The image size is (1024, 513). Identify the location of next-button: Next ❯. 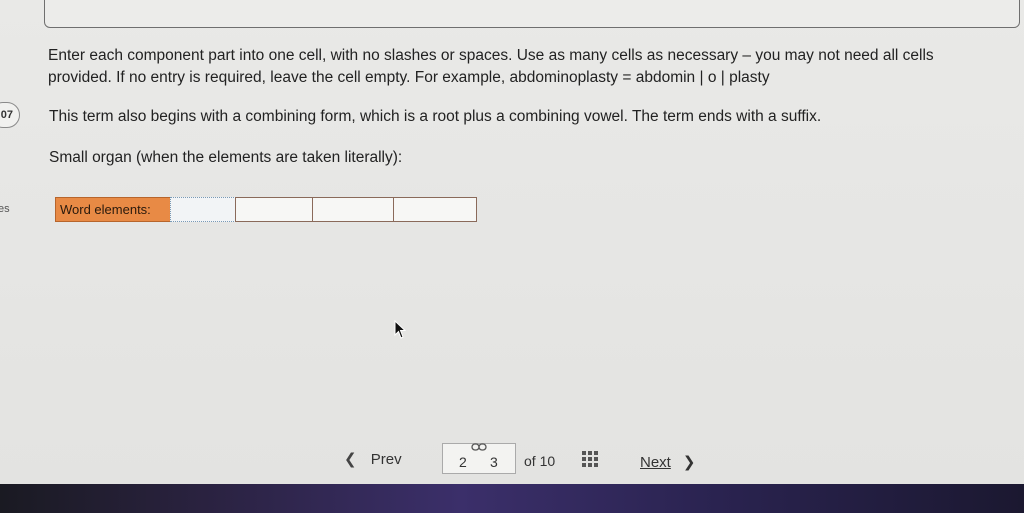
(667, 462).